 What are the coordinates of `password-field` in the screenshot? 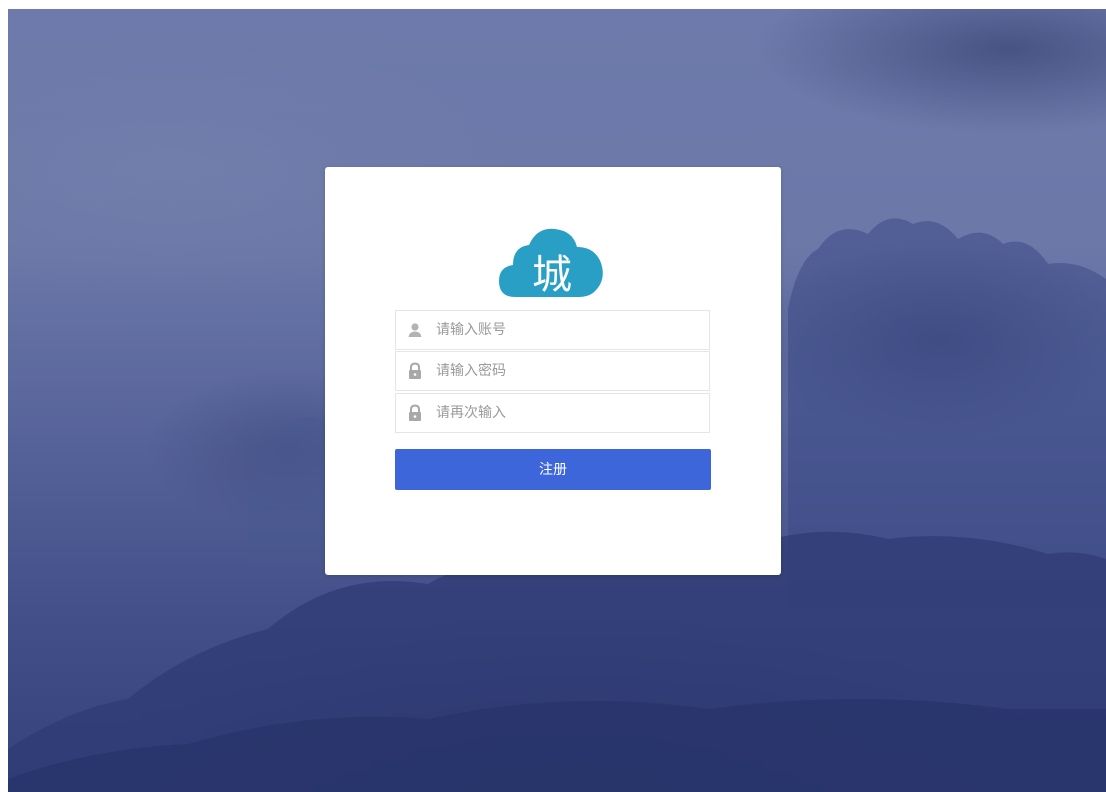 It's located at (552, 371).